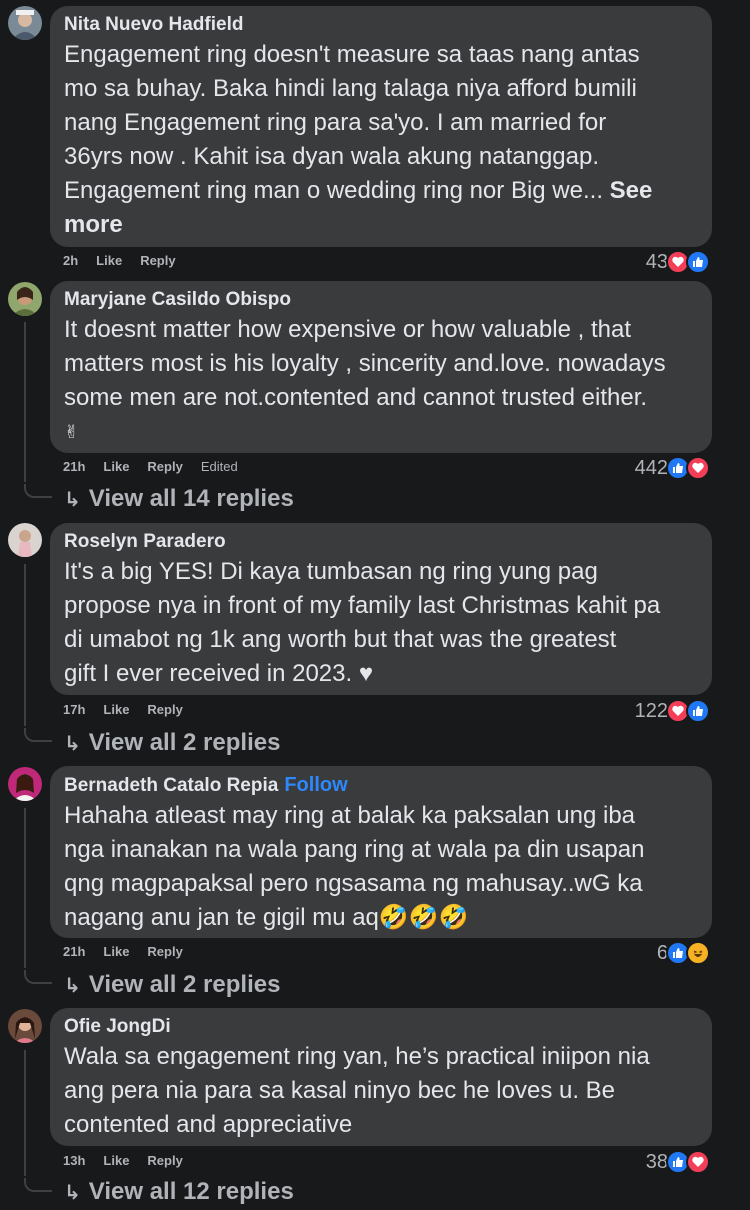  What do you see at coordinates (651, 467) in the screenshot?
I see `reaction-count: 442` at bounding box center [651, 467].